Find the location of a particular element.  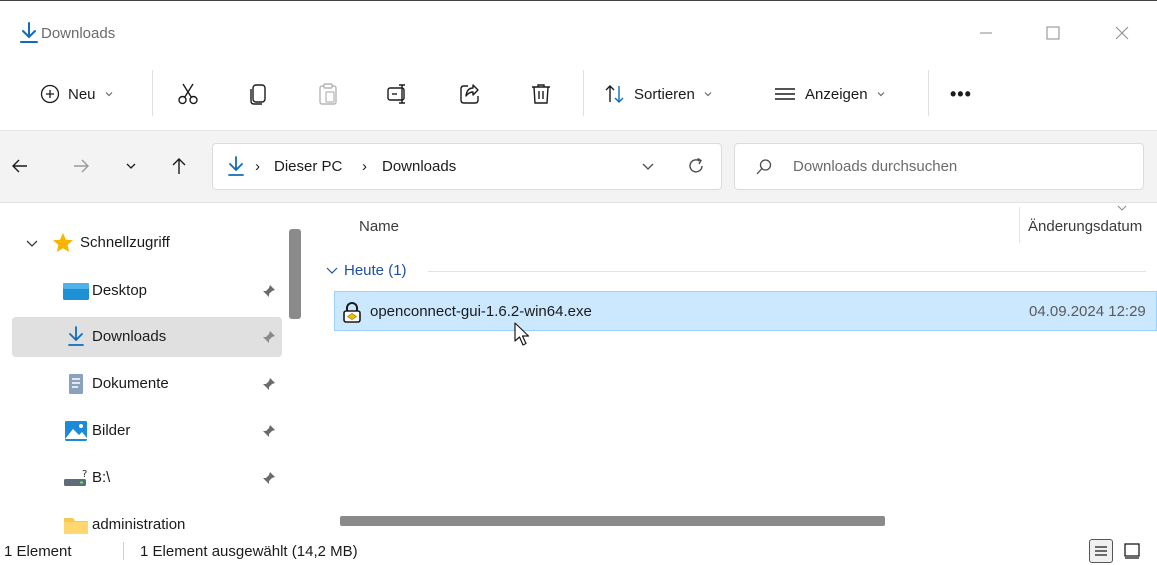

sidebar-item-label: Dokumente is located at coordinates (130, 383).